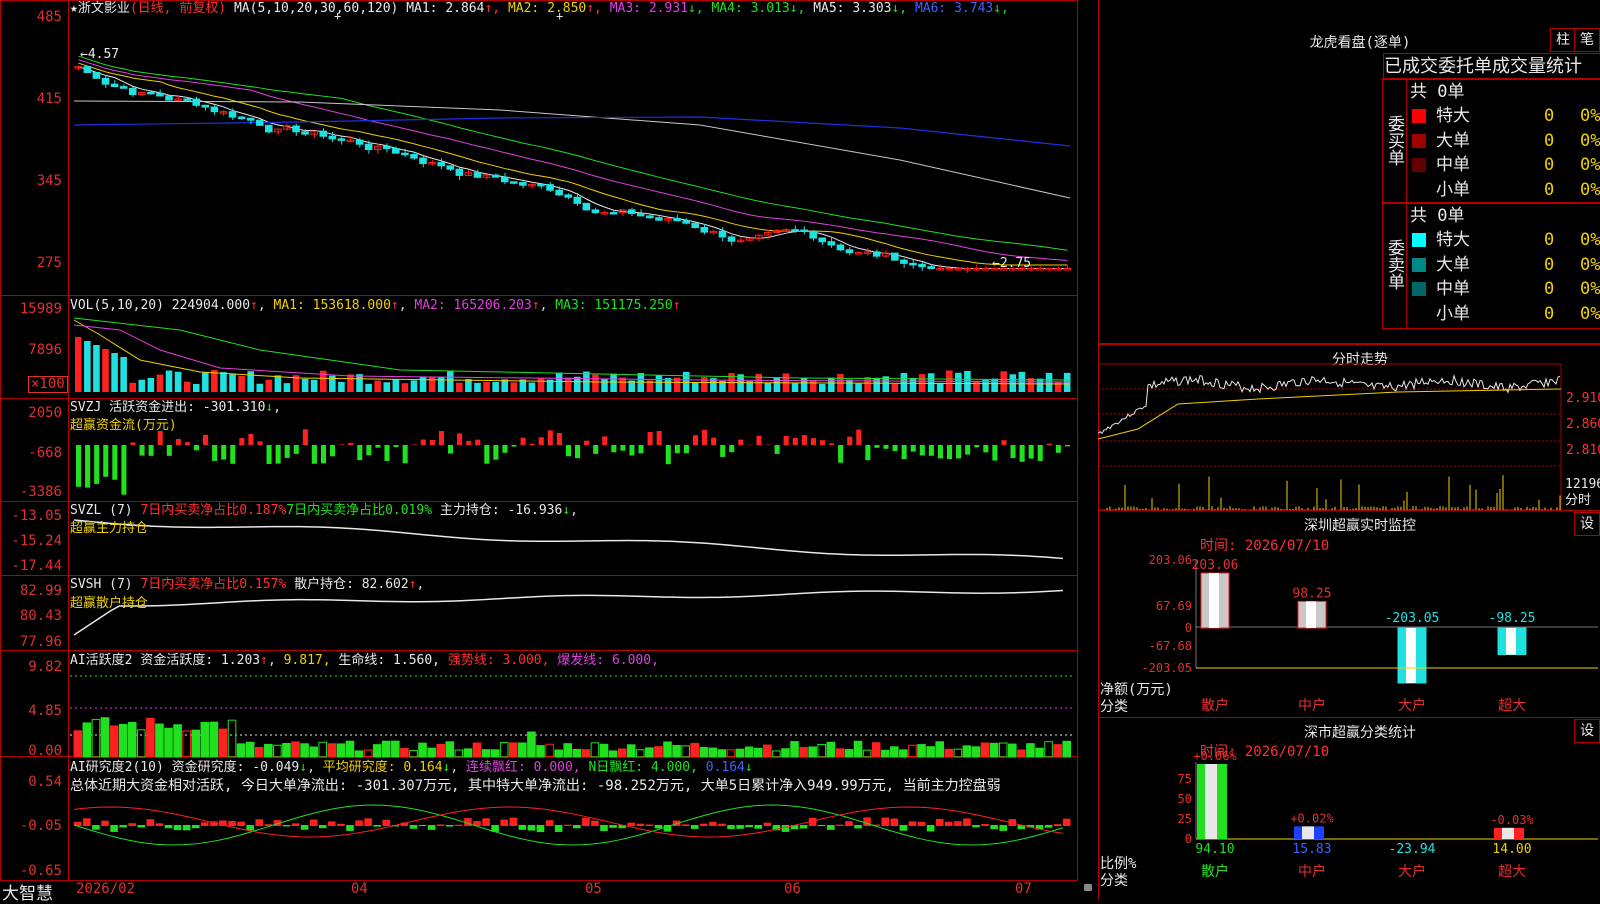 The image size is (1600, 904). What do you see at coordinates (74, 8) in the screenshot?
I see `star-icon: ★` at bounding box center [74, 8].